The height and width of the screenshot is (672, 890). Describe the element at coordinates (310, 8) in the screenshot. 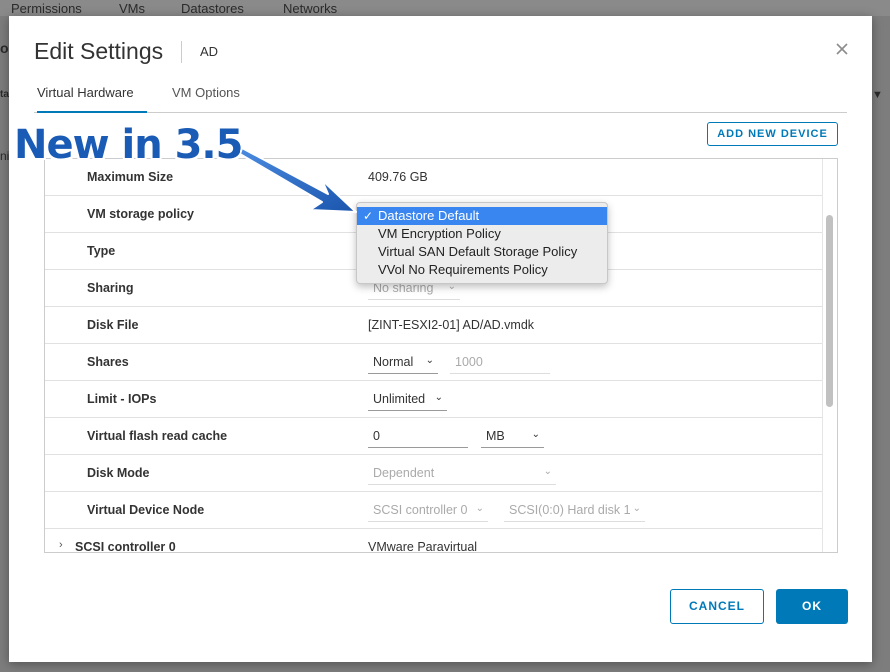

I see `bg-tab-networks: Networks` at that location.